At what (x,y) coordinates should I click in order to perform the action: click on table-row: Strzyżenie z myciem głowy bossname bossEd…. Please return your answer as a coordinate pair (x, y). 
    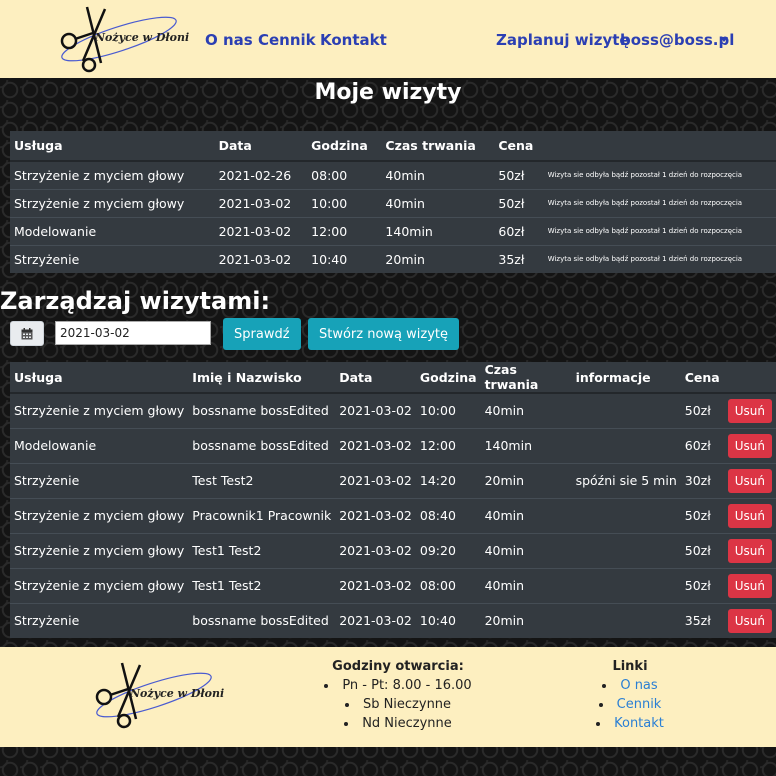
    Looking at the image, I should click on (393, 410).